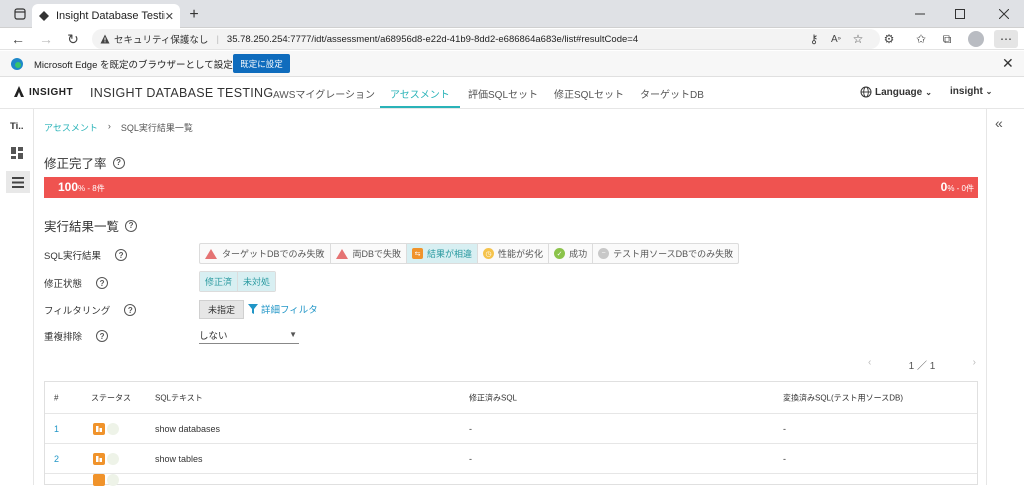  I want to click on results-title: 実行結果一覧, so click(82, 227).